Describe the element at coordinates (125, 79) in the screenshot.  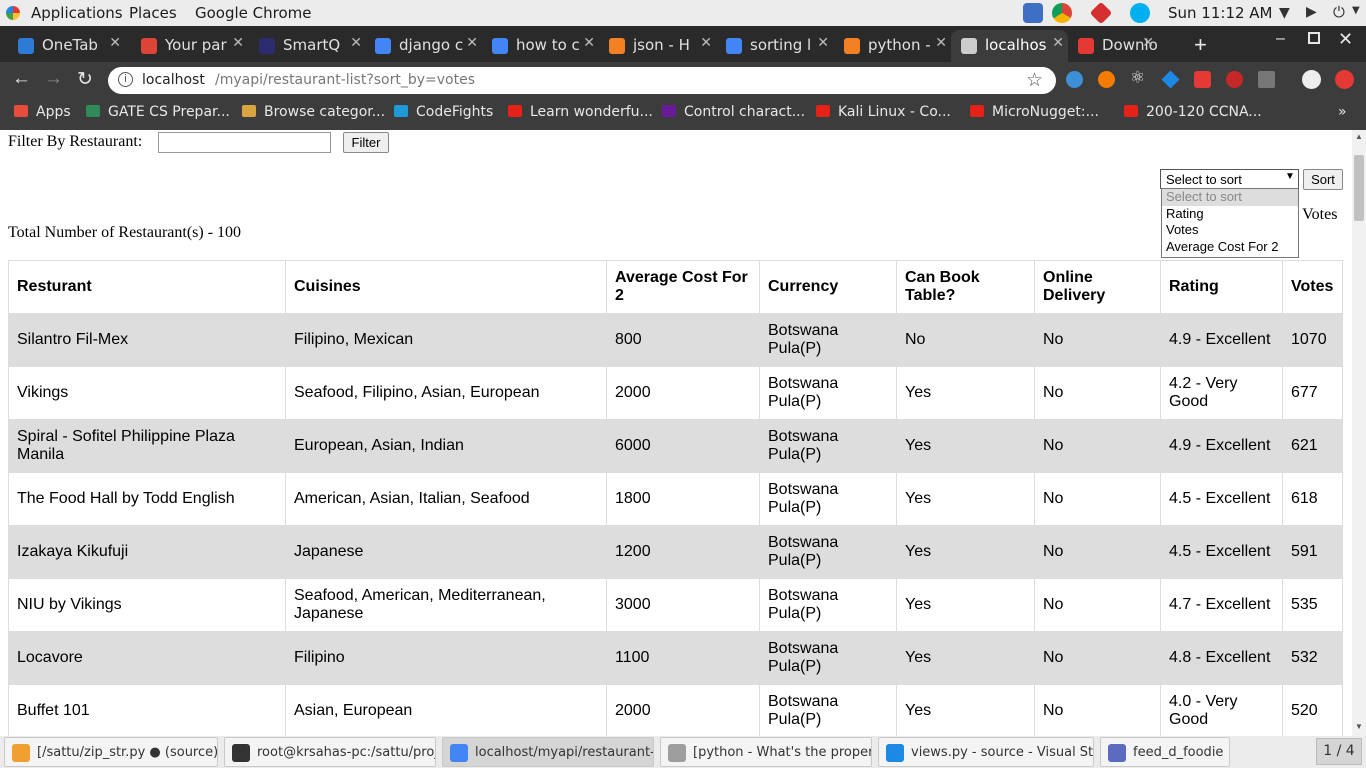
I see `info-icon: i` at that location.